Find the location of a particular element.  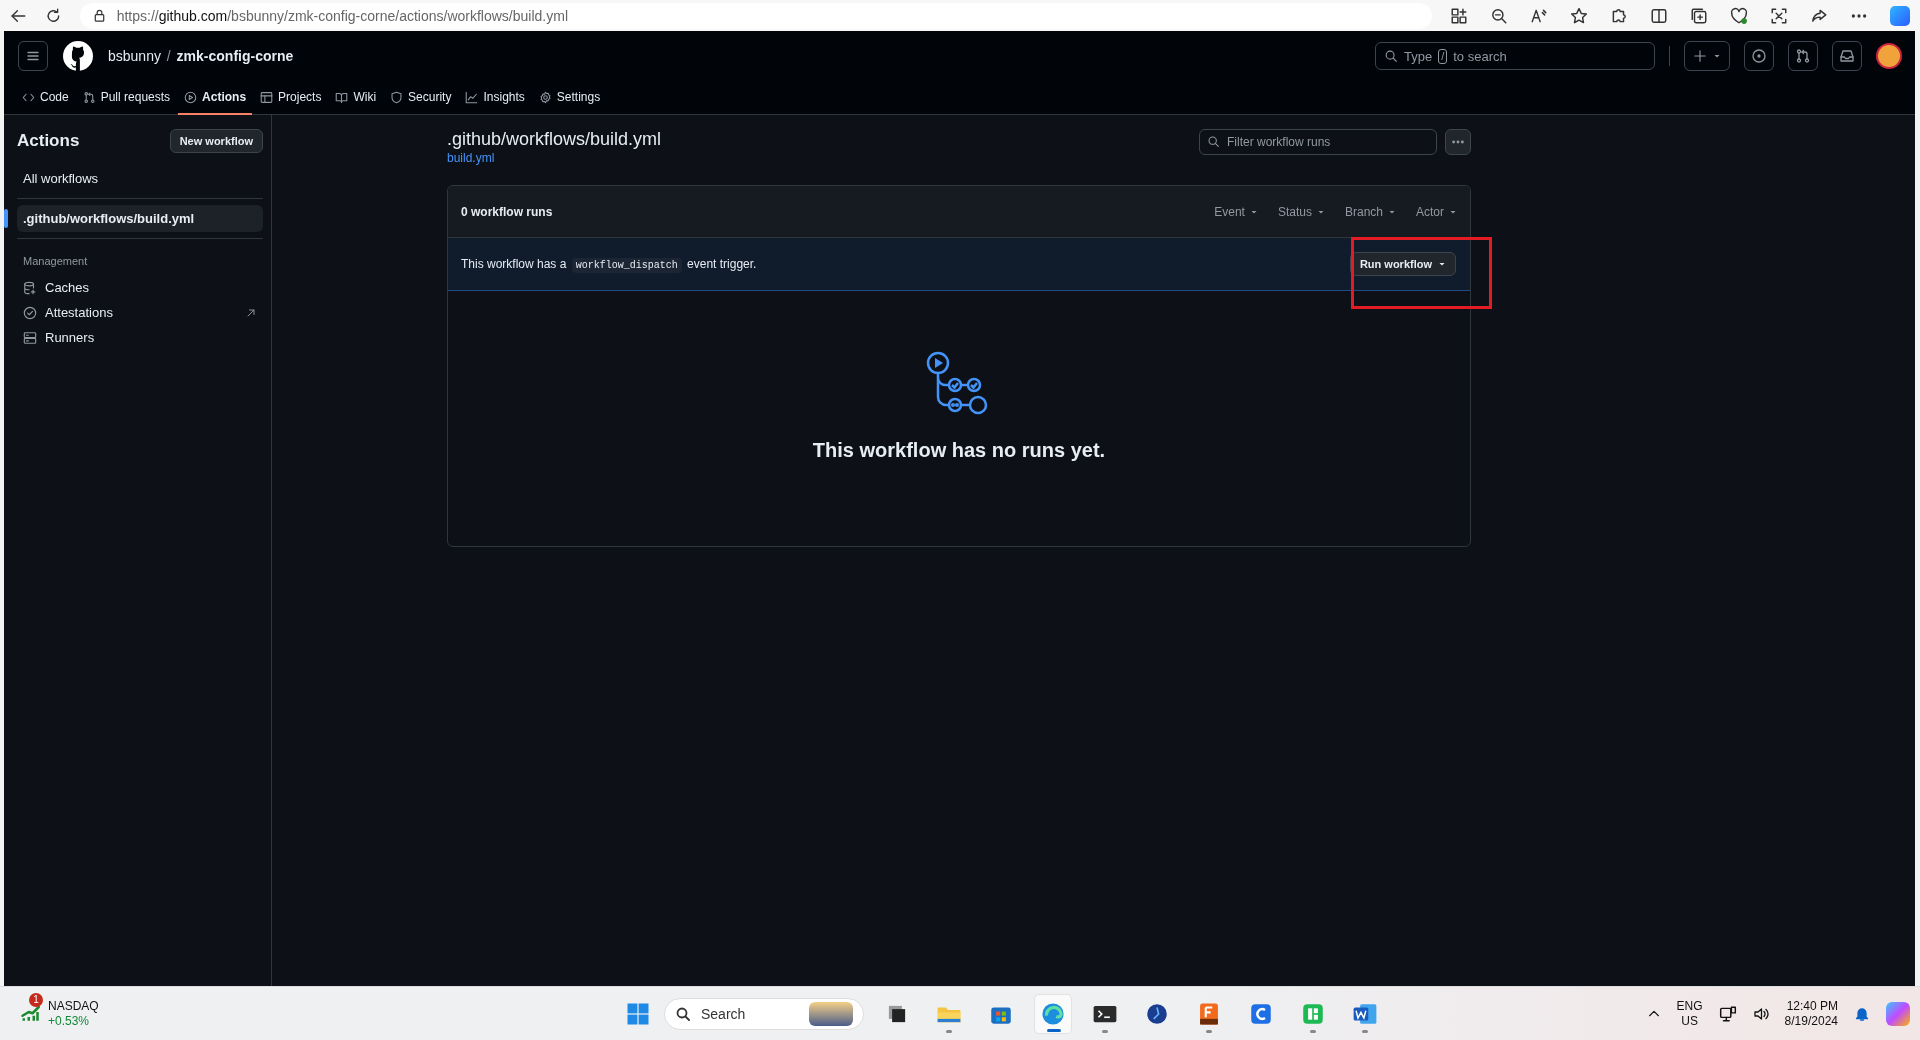

clock: 12:40 PM 8/19/2024 is located at coordinates (1811, 1013).